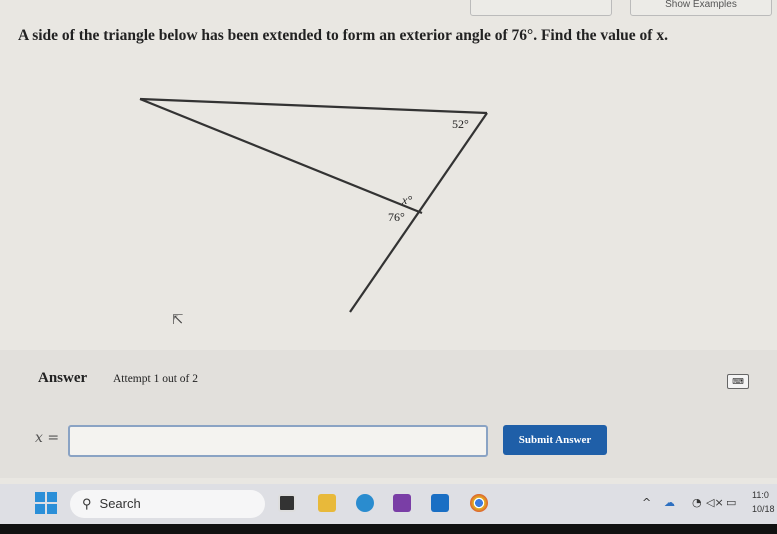  I want to click on outlook-icon, so click(440, 503).